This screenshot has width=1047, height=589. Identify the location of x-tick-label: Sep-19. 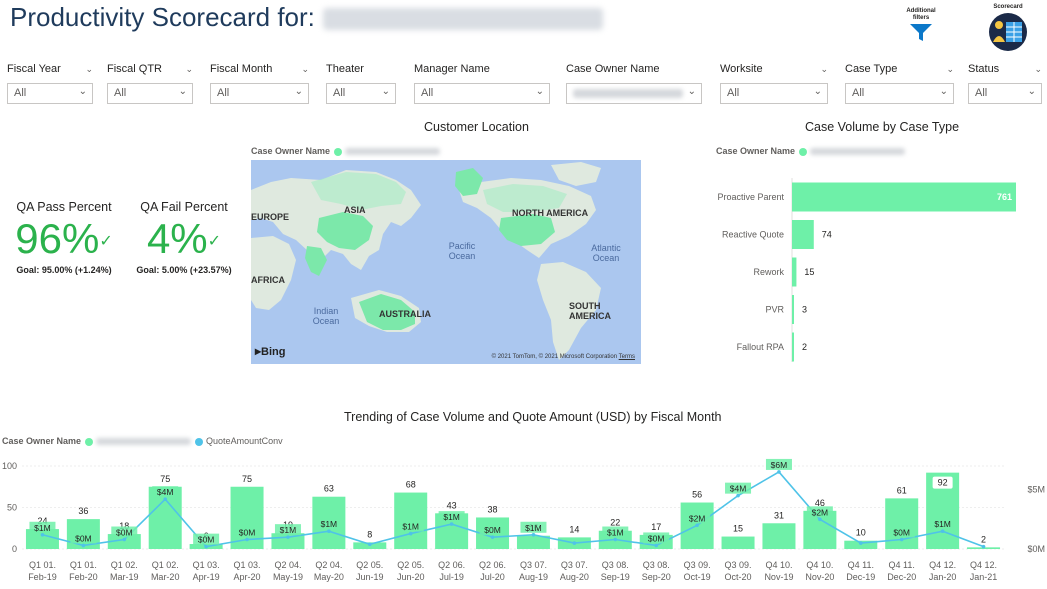
(615, 577).